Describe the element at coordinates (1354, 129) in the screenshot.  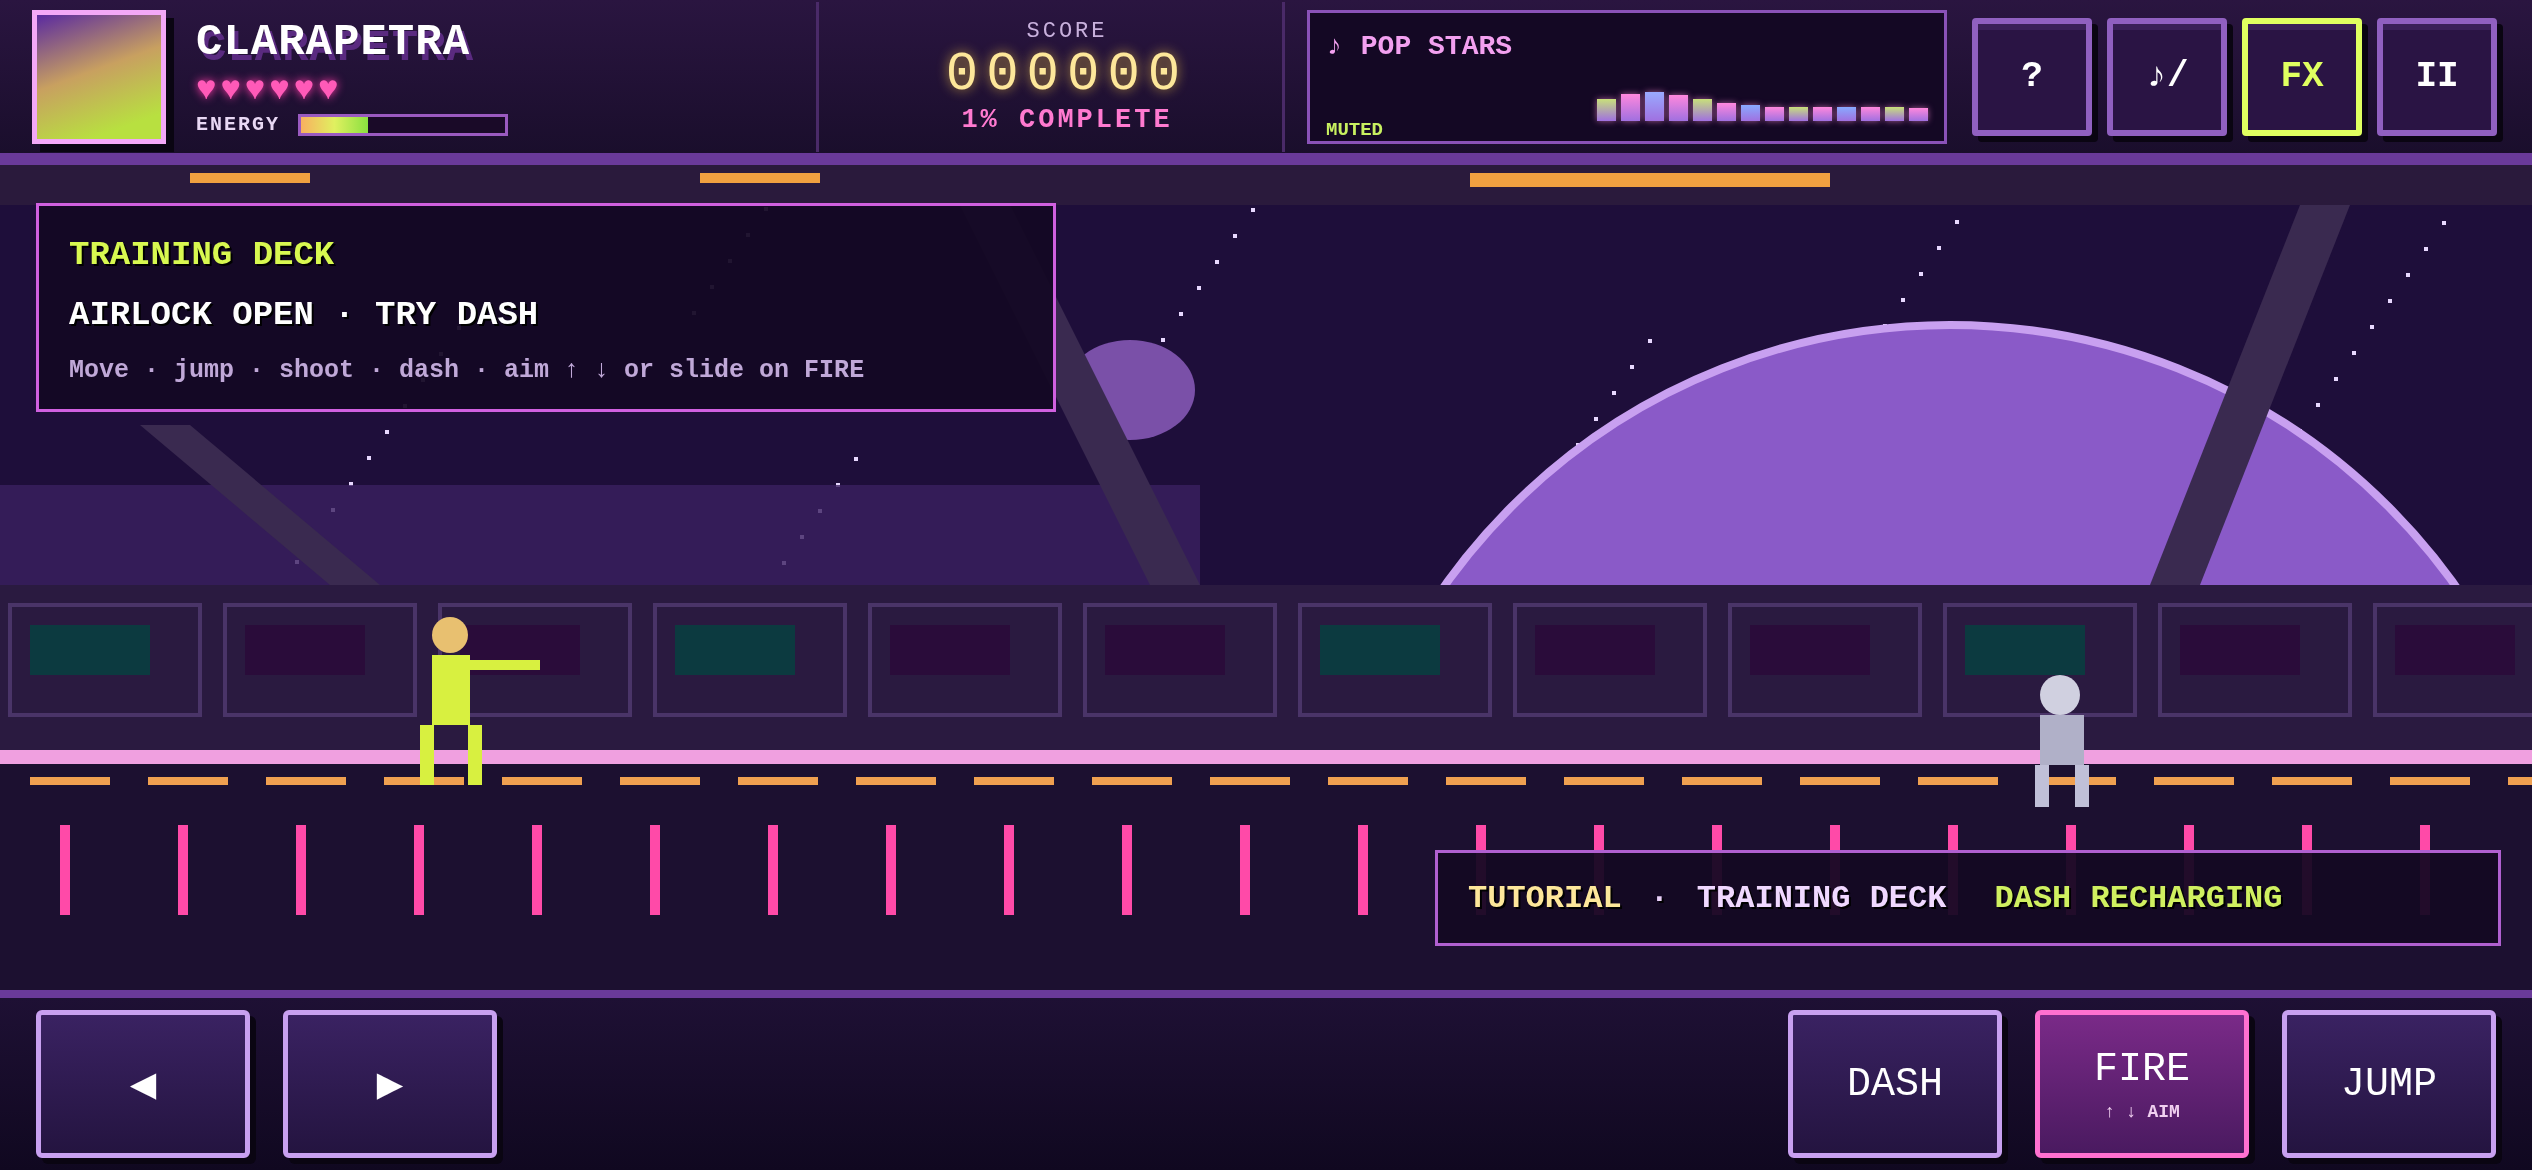
I see `music-status: MUTED` at that location.